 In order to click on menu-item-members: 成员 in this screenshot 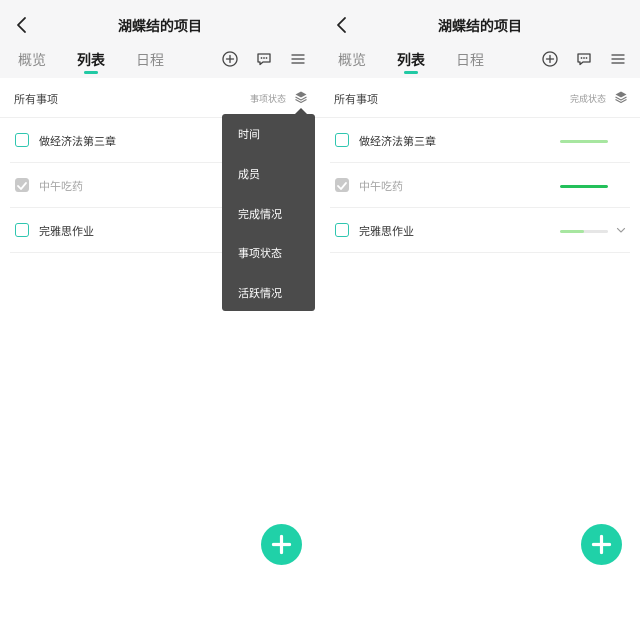, I will do `click(249, 174)`.